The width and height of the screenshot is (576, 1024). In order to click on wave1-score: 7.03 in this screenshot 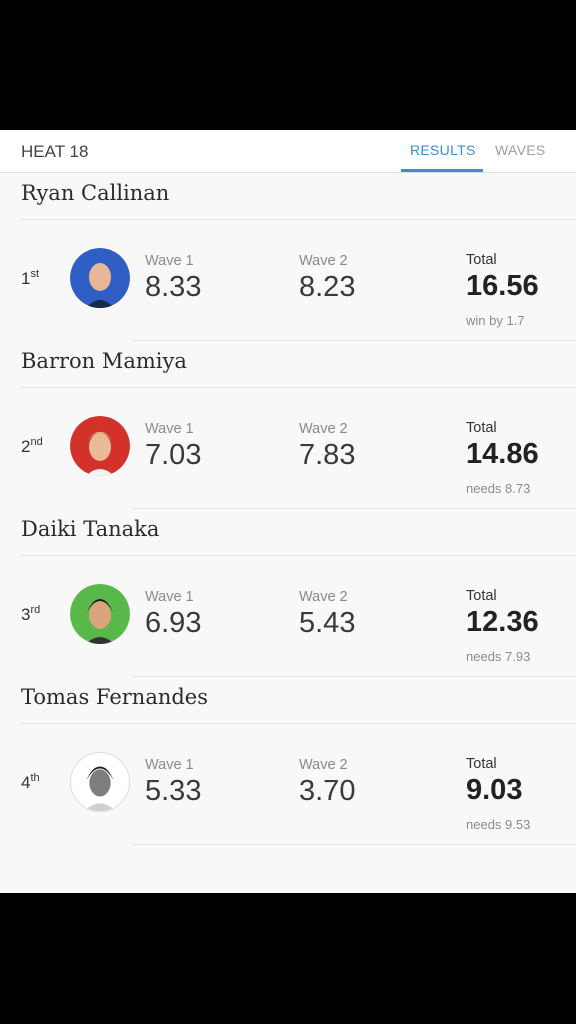, I will do `click(173, 455)`.